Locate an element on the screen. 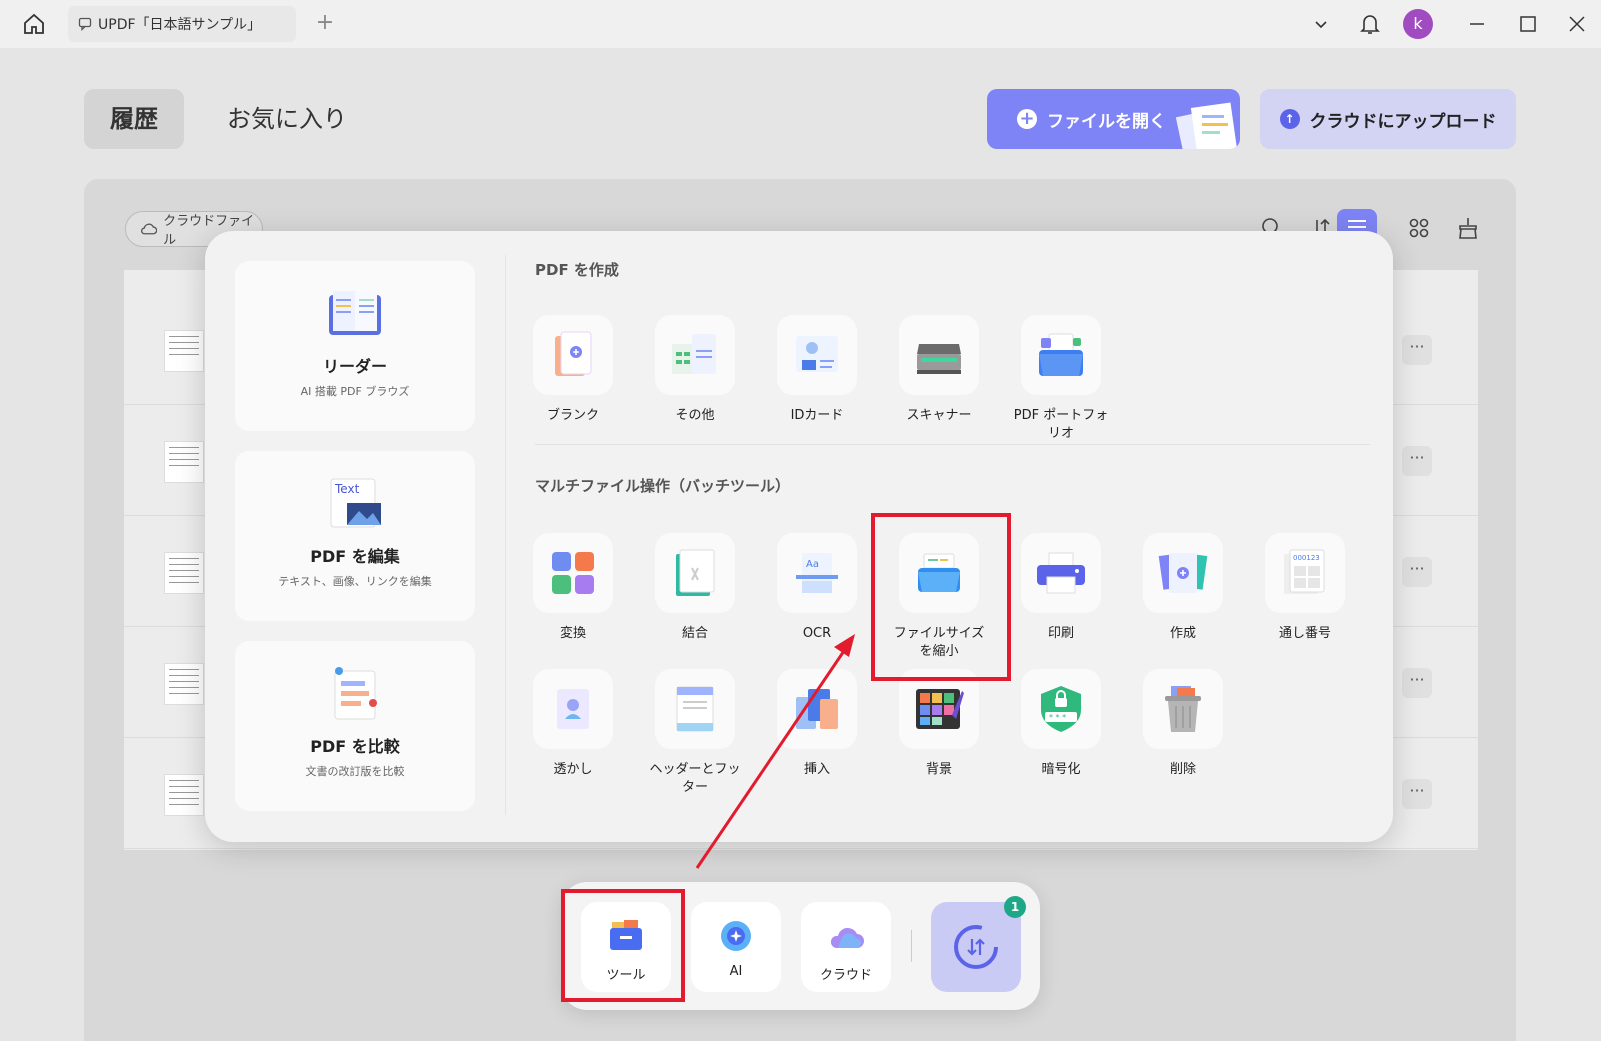  dock-ai-label: AI is located at coordinates (736, 971).